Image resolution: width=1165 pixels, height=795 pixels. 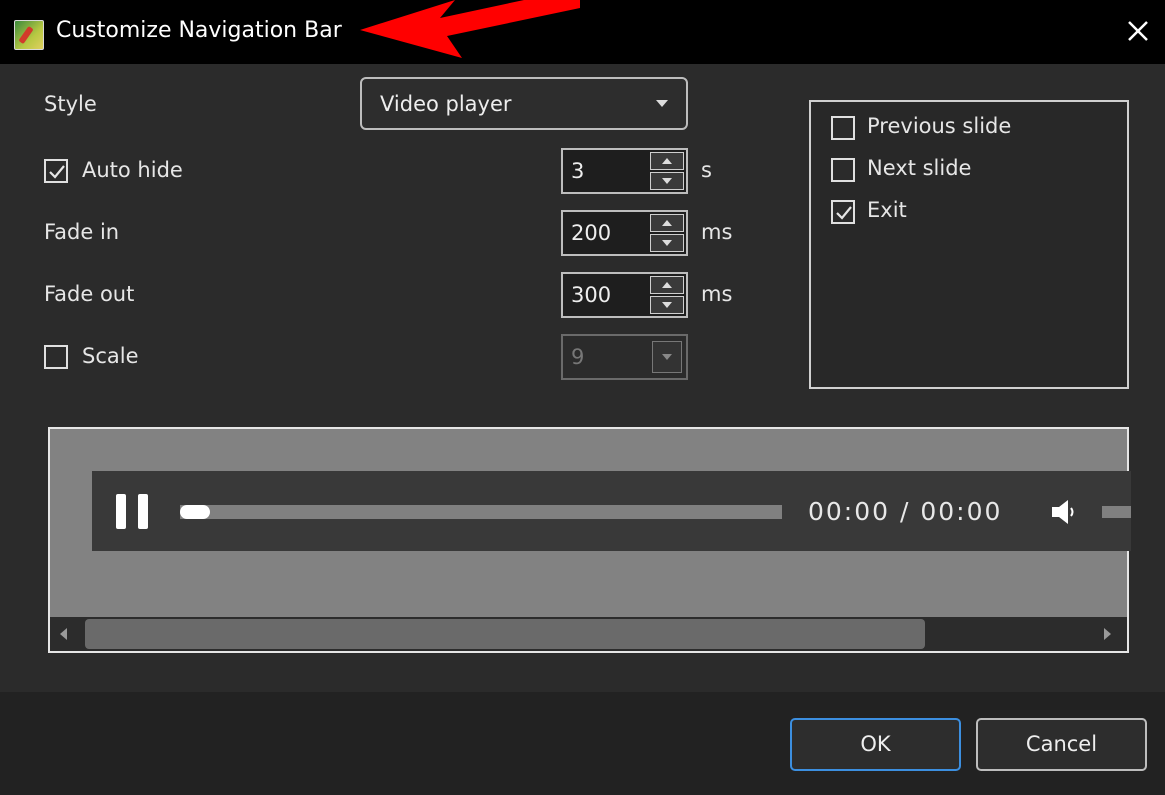 What do you see at coordinates (1116, 512) in the screenshot?
I see `volume-slider` at bounding box center [1116, 512].